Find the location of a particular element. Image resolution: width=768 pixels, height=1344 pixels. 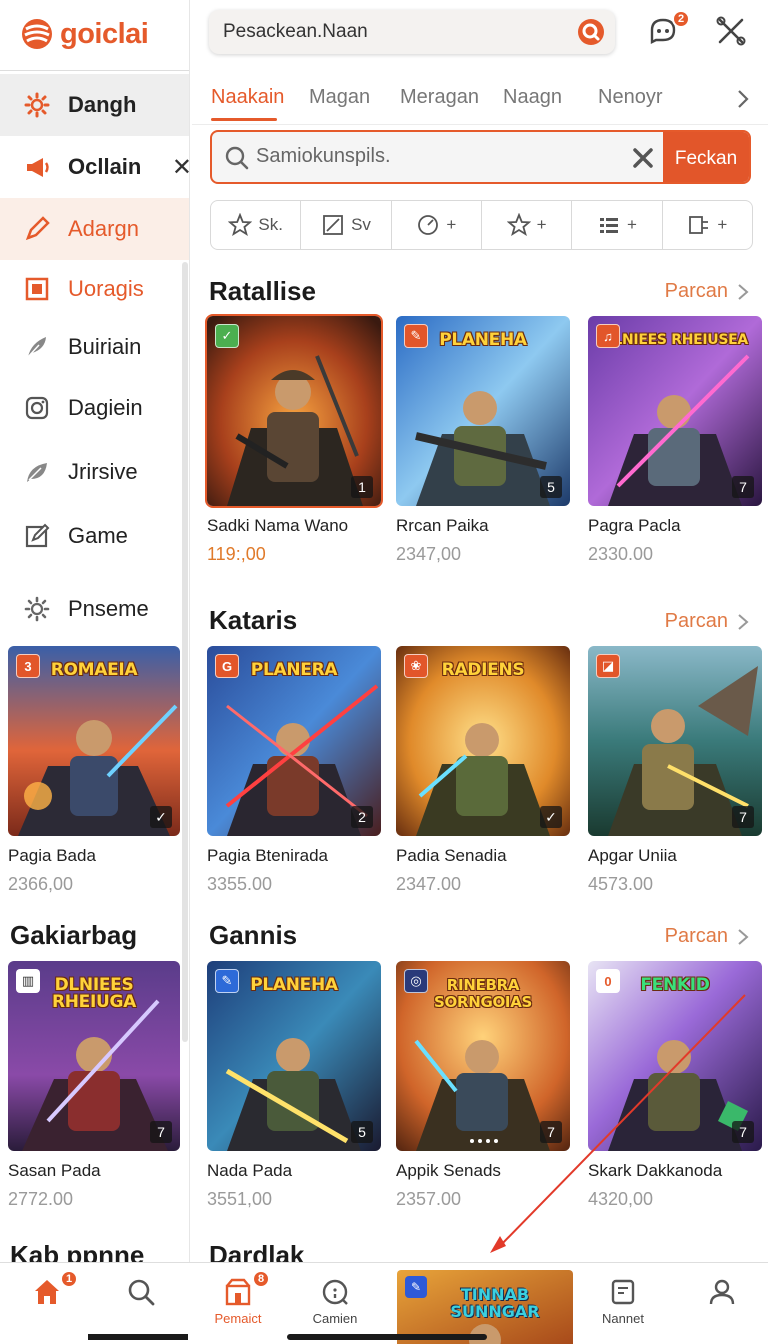

home-indicator is located at coordinates (387, 1337).